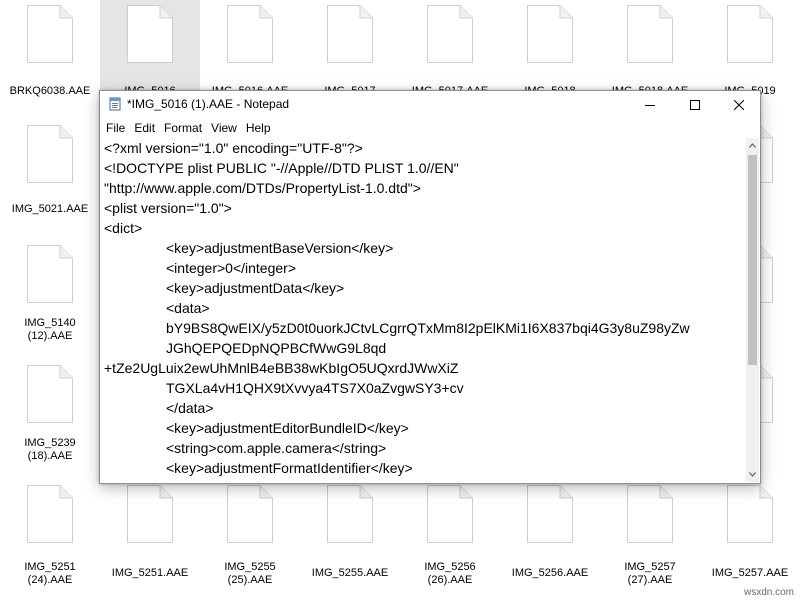 The height and width of the screenshot is (601, 800). What do you see at coordinates (425, 288) in the screenshot?
I see `text-line: <key>adjustmentData</key>` at bounding box center [425, 288].